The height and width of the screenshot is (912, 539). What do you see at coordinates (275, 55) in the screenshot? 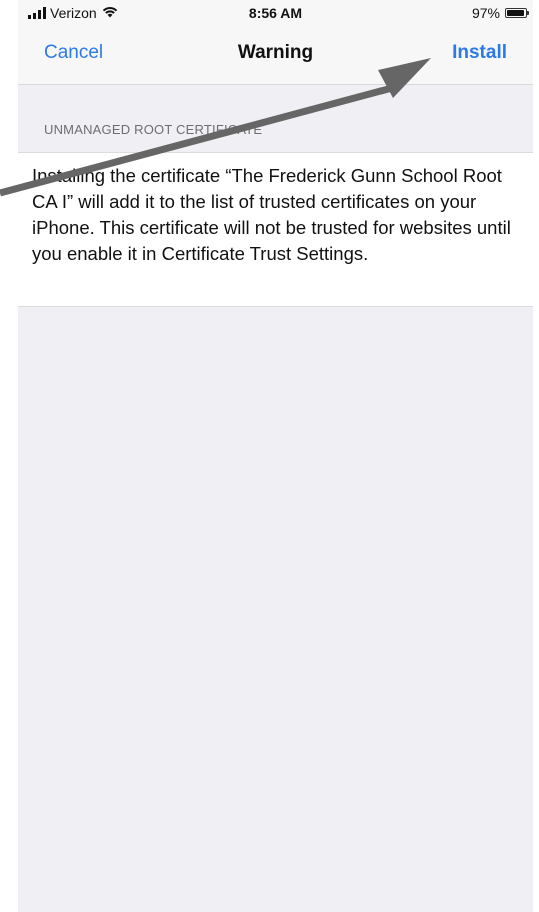
I see `navigation-bar: Cancel Warning Install` at bounding box center [275, 55].